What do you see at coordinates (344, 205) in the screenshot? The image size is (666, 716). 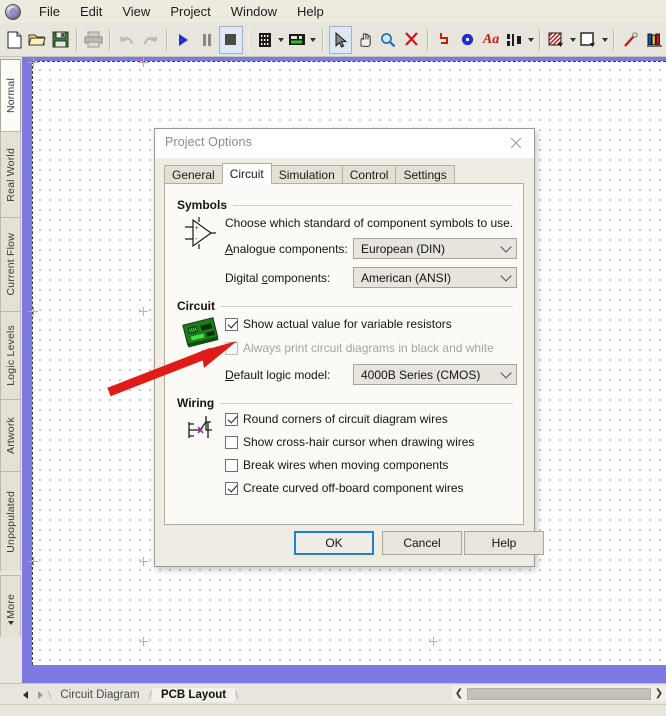 I see `symbols-group-header: Symbols` at bounding box center [344, 205].